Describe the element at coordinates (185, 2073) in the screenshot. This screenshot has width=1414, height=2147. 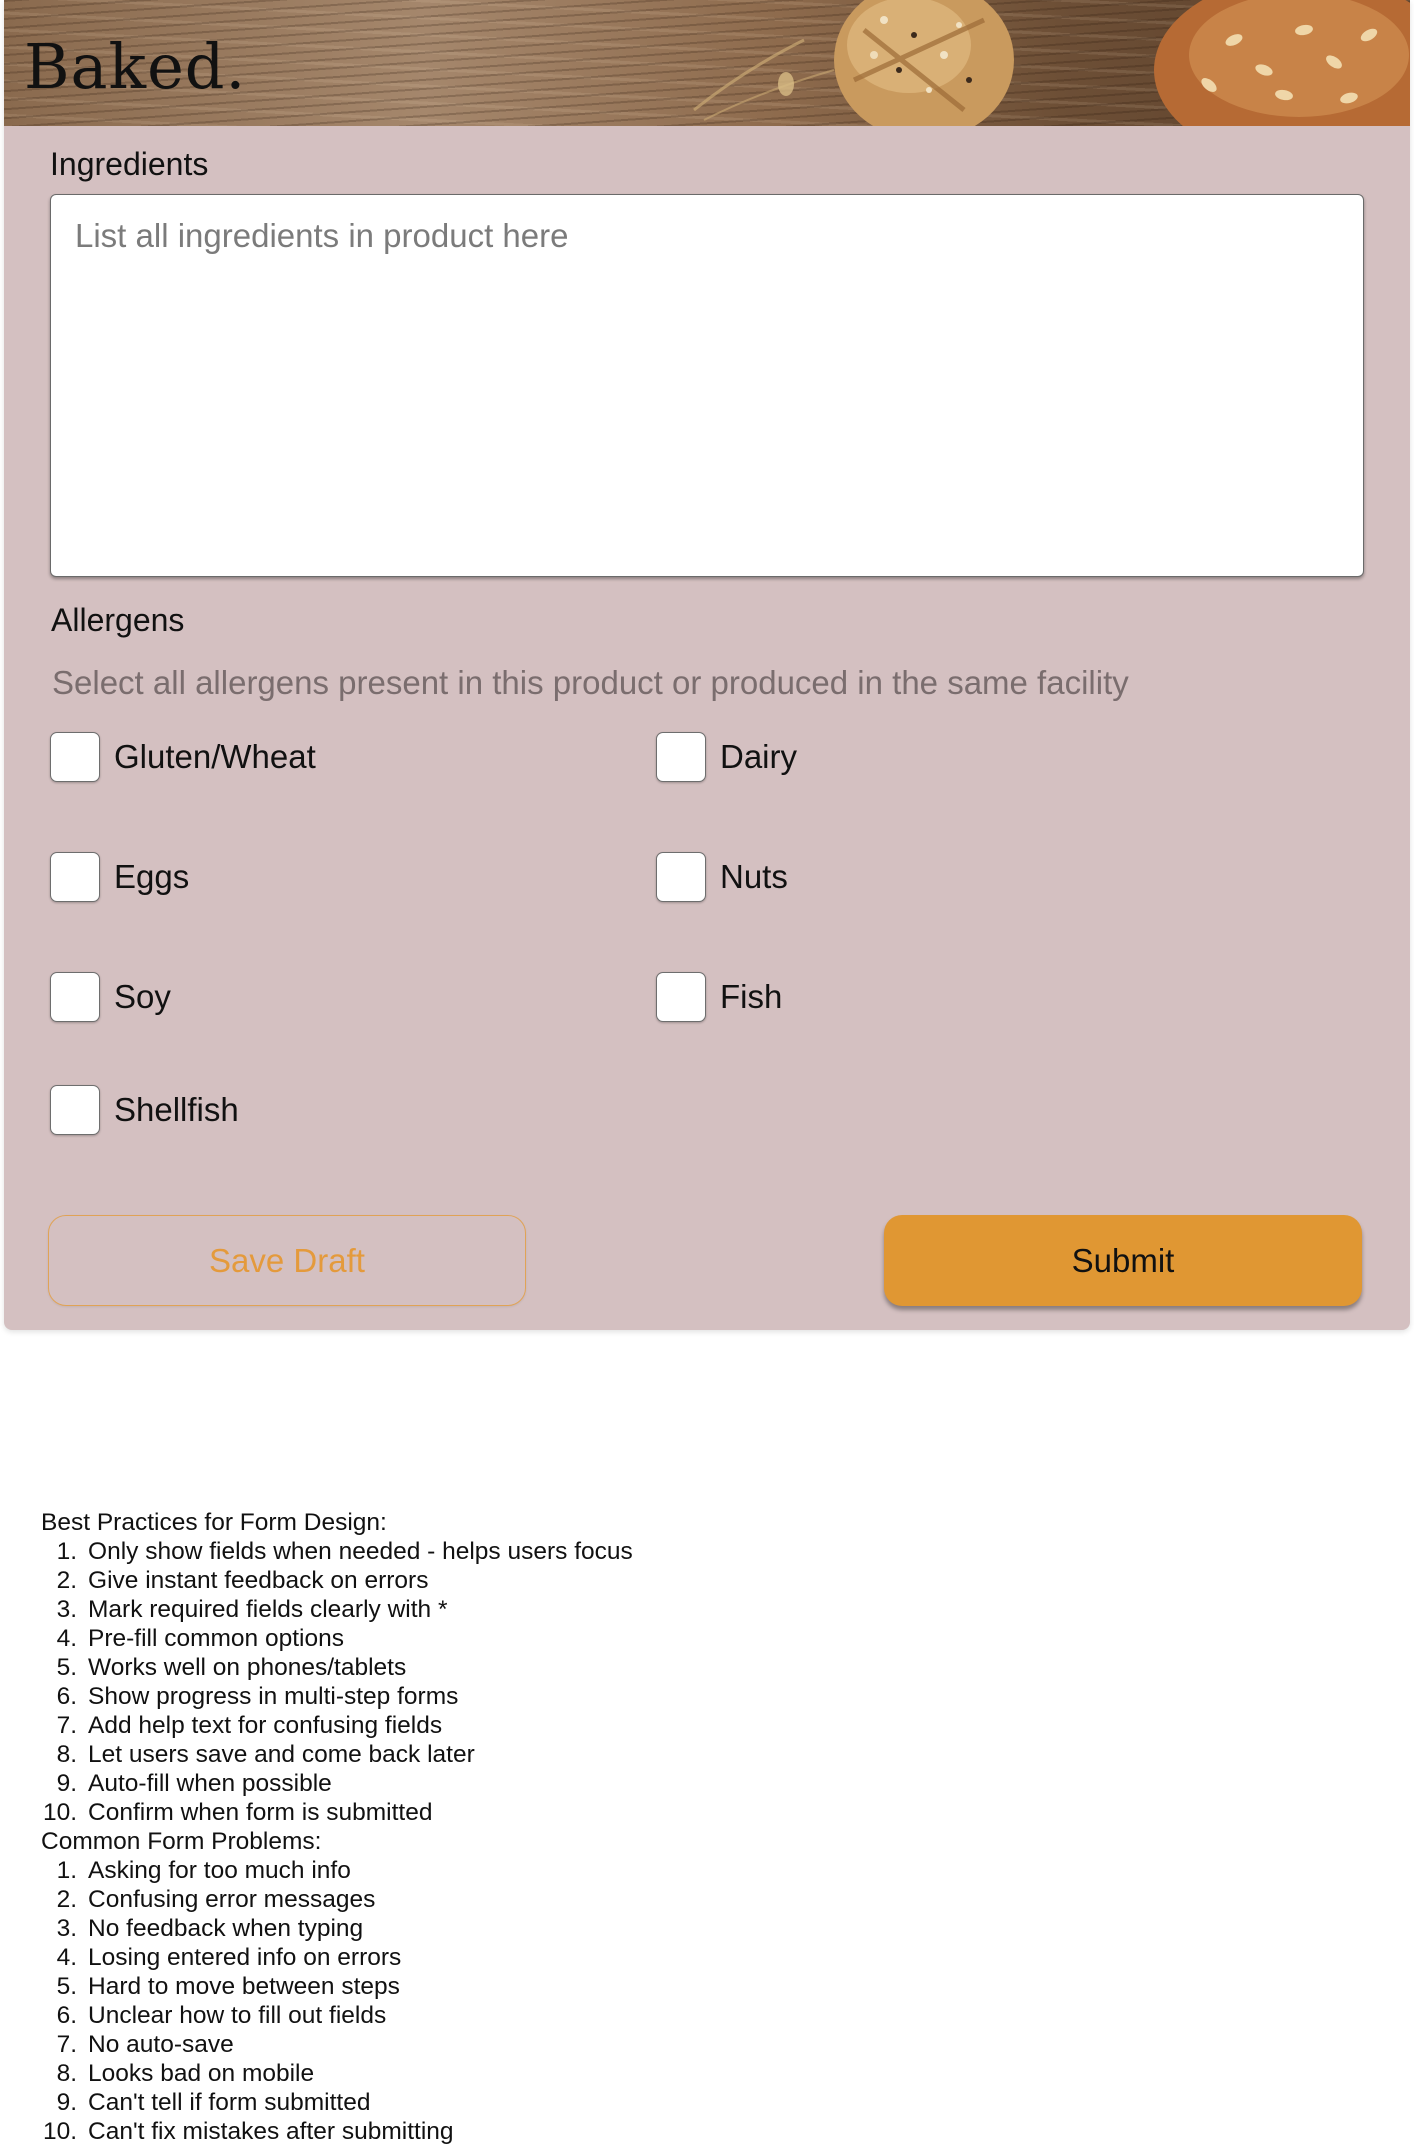
I see `list-item: 8. Looks bad on mobile` at that location.